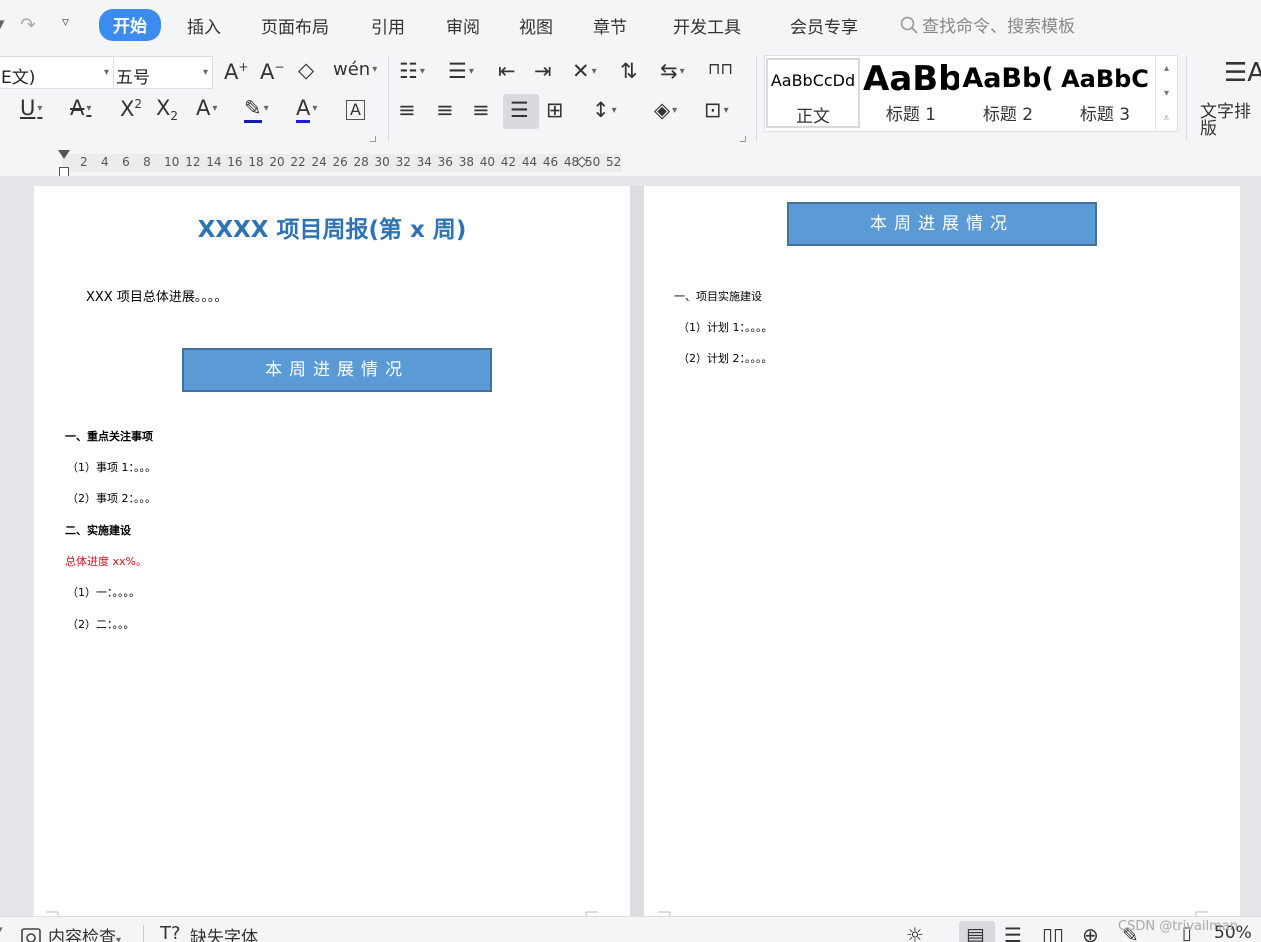  What do you see at coordinates (445, 110) in the screenshot?
I see `align-center-icon: ≡` at bounding box center [445, 110].